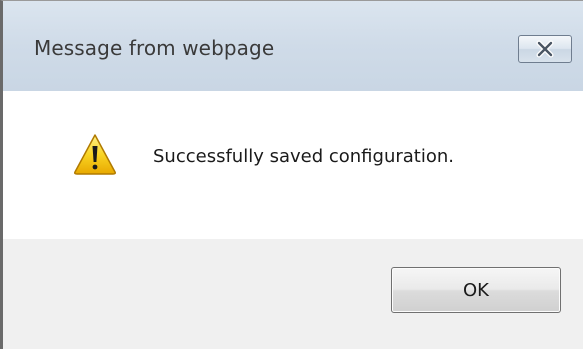 Image resolution: width=583 pixels, height=349 pixels. I want to click on warning-icon, so click(95, 154).